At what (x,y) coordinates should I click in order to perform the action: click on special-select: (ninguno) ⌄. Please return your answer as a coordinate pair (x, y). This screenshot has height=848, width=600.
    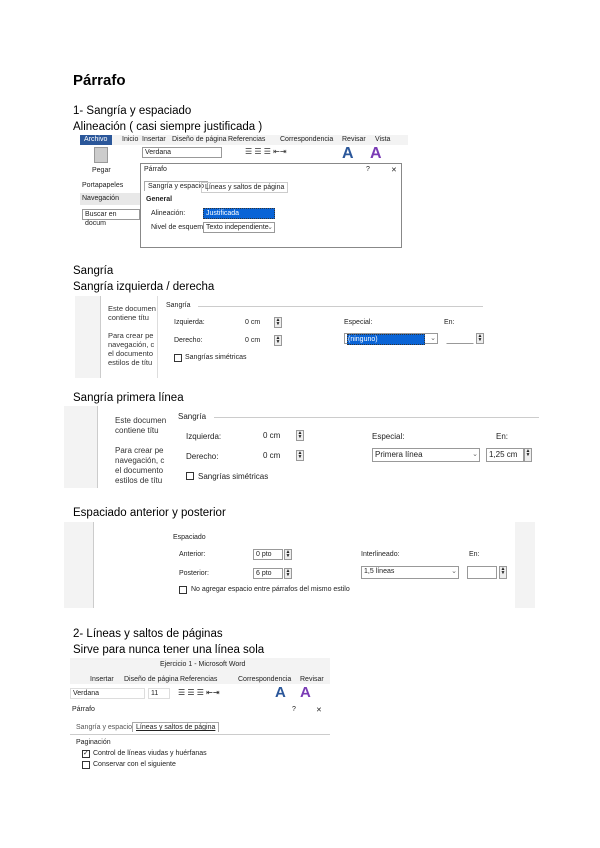
    Looking at the image, I should click on (391, 339).